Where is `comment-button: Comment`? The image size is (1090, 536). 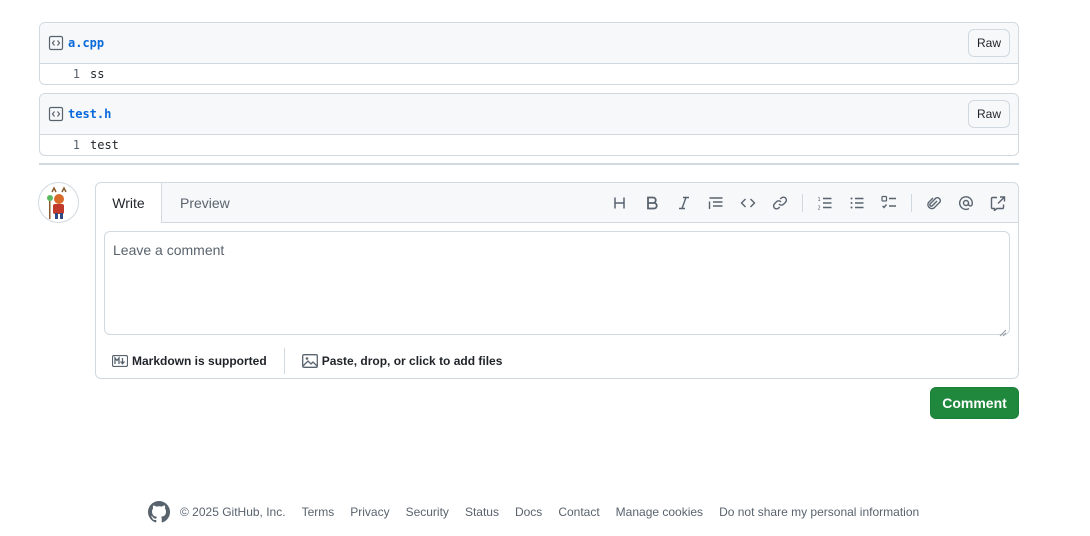 comment-button: Comment is located at coordinates (974, 403).